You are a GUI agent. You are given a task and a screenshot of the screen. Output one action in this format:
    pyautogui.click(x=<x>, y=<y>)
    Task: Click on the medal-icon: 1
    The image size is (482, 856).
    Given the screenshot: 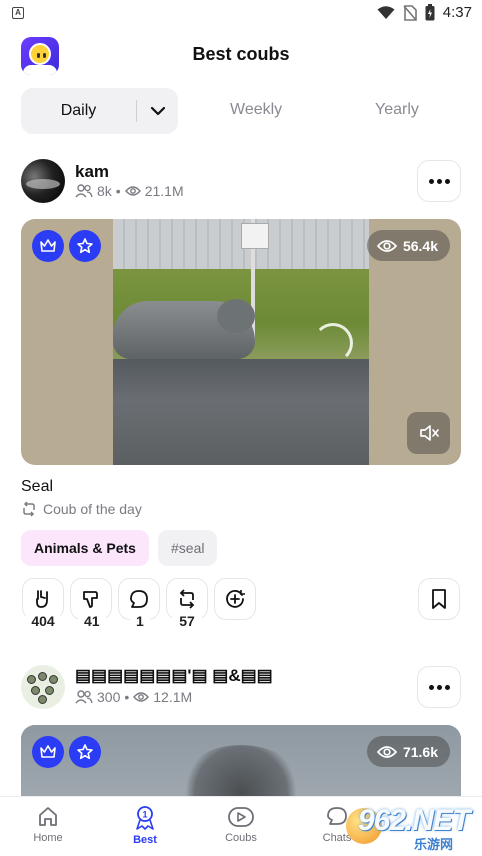 What is the action you would take?
    pyautogui.click(x=145, y=818)
    